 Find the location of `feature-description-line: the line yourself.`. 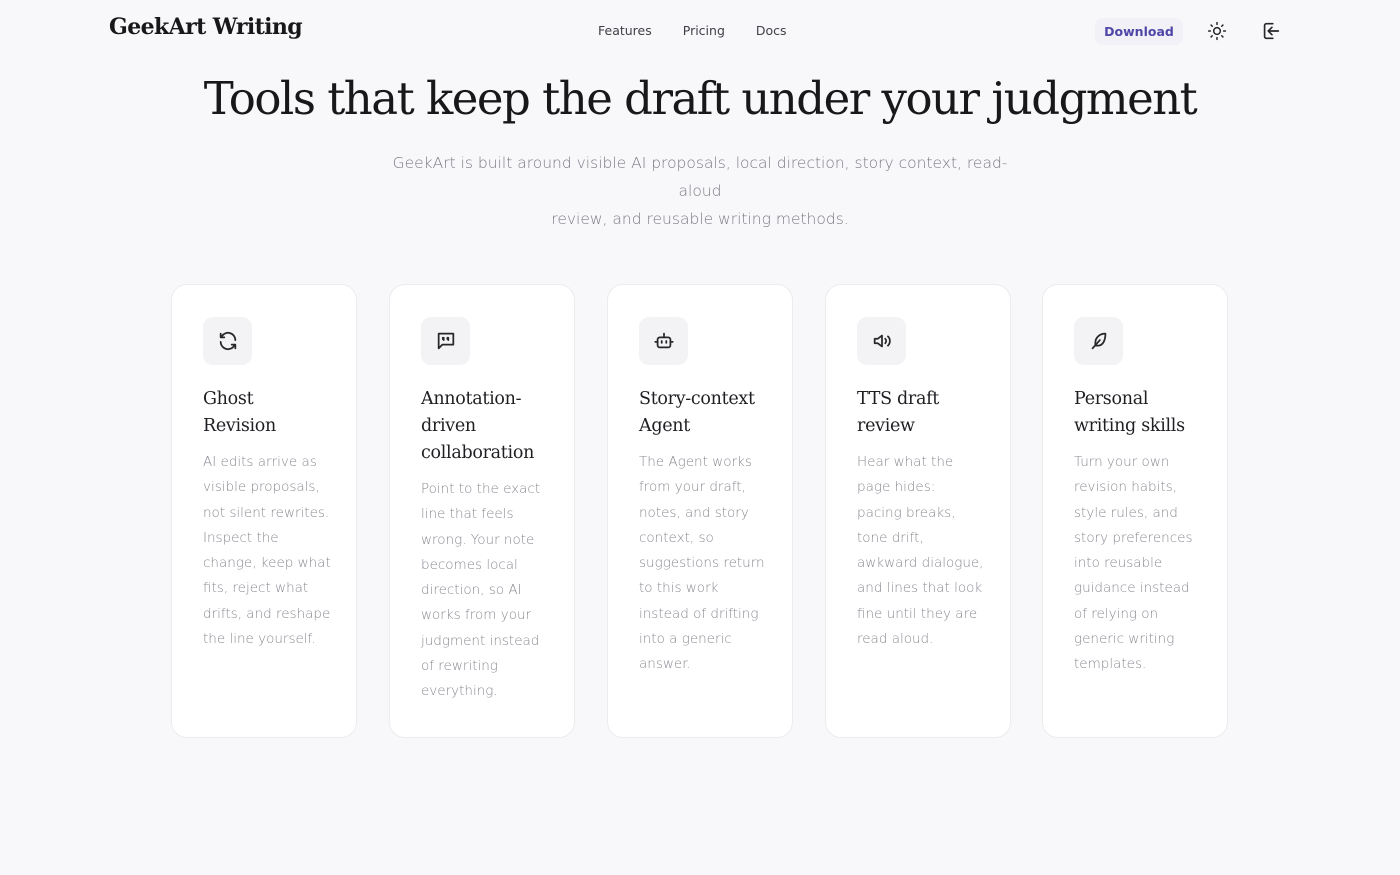

feature-description-line: the line yourself. is located at coordinates (259, 639).